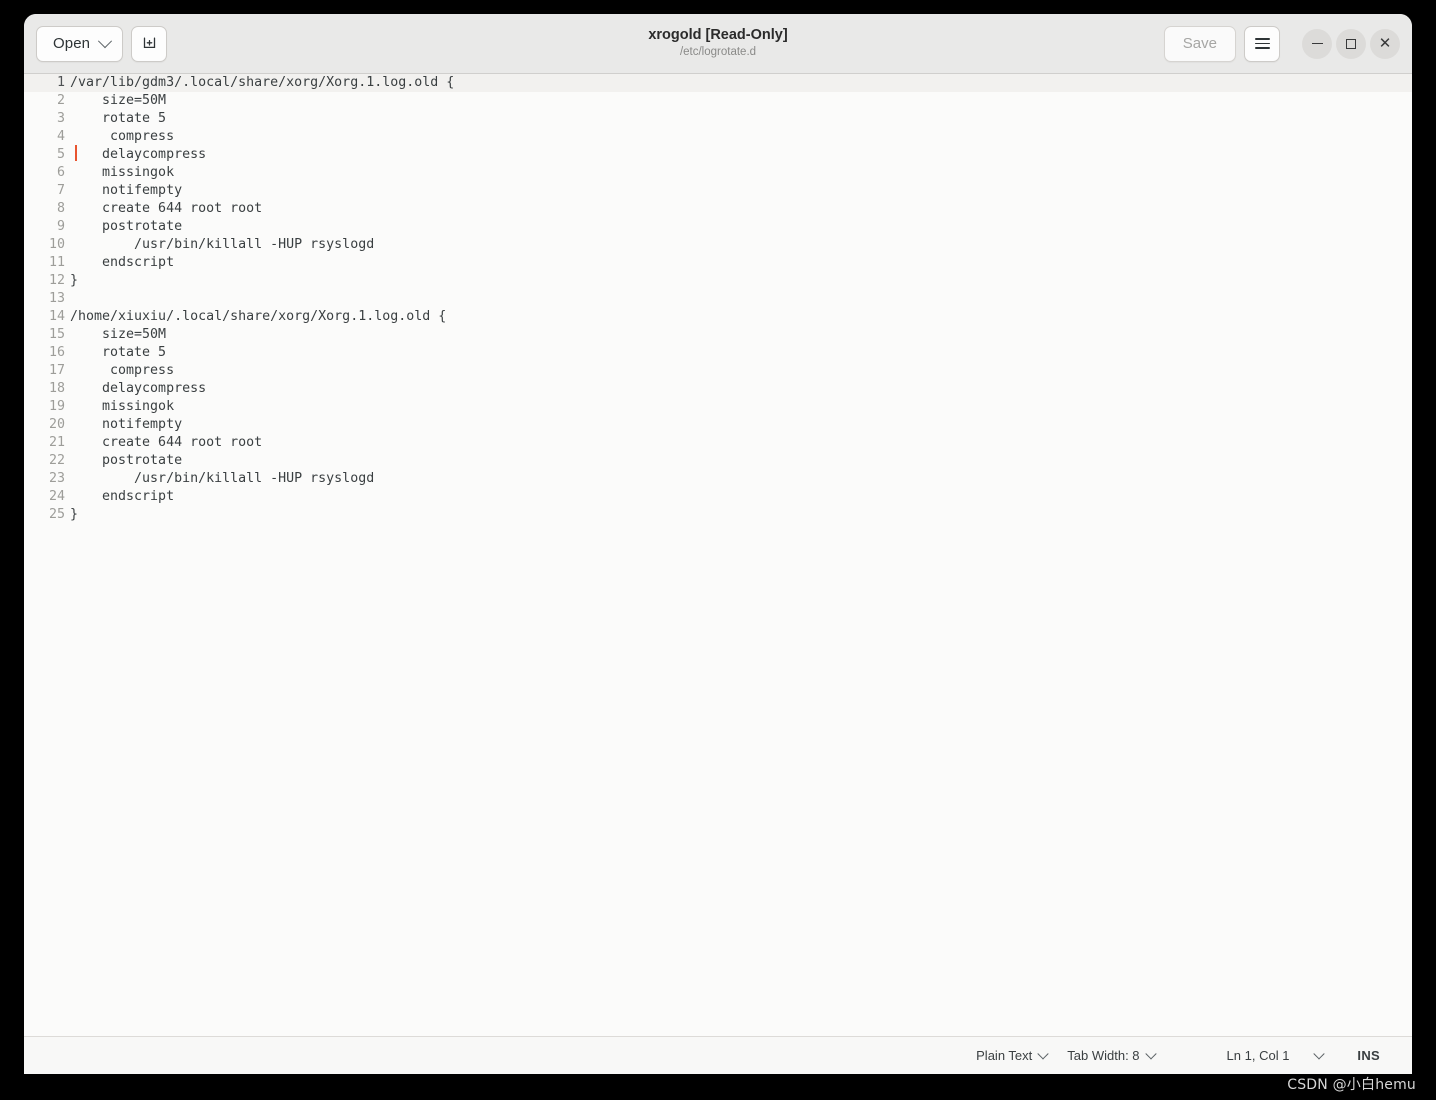 The width and height of the screenshot is (1436, 1100). Describe the element at coordinates (1281, 43) in the screenshot. I see `headerbar-right-group: Save ✕` at that location.